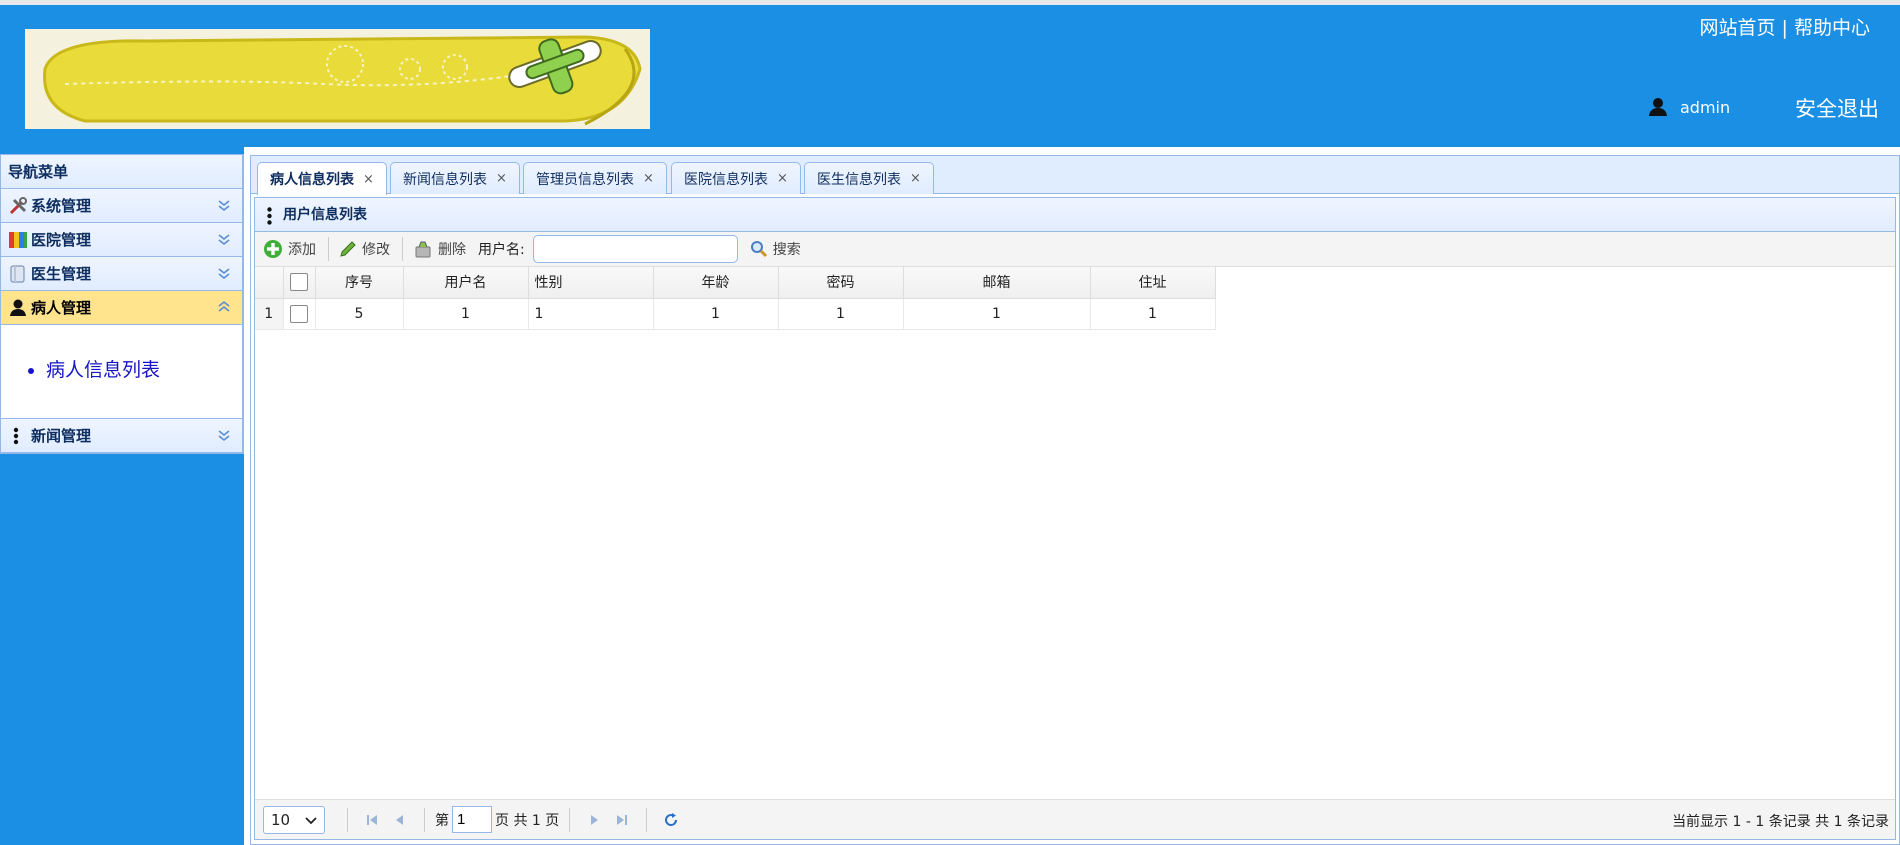 The image size is (1900, 845). I want to click on nav-panel: 导航菜单 系统管理 医院管理 医生管理 病人管理 • 病人信息列表 新闻管理, so click(122, 304).